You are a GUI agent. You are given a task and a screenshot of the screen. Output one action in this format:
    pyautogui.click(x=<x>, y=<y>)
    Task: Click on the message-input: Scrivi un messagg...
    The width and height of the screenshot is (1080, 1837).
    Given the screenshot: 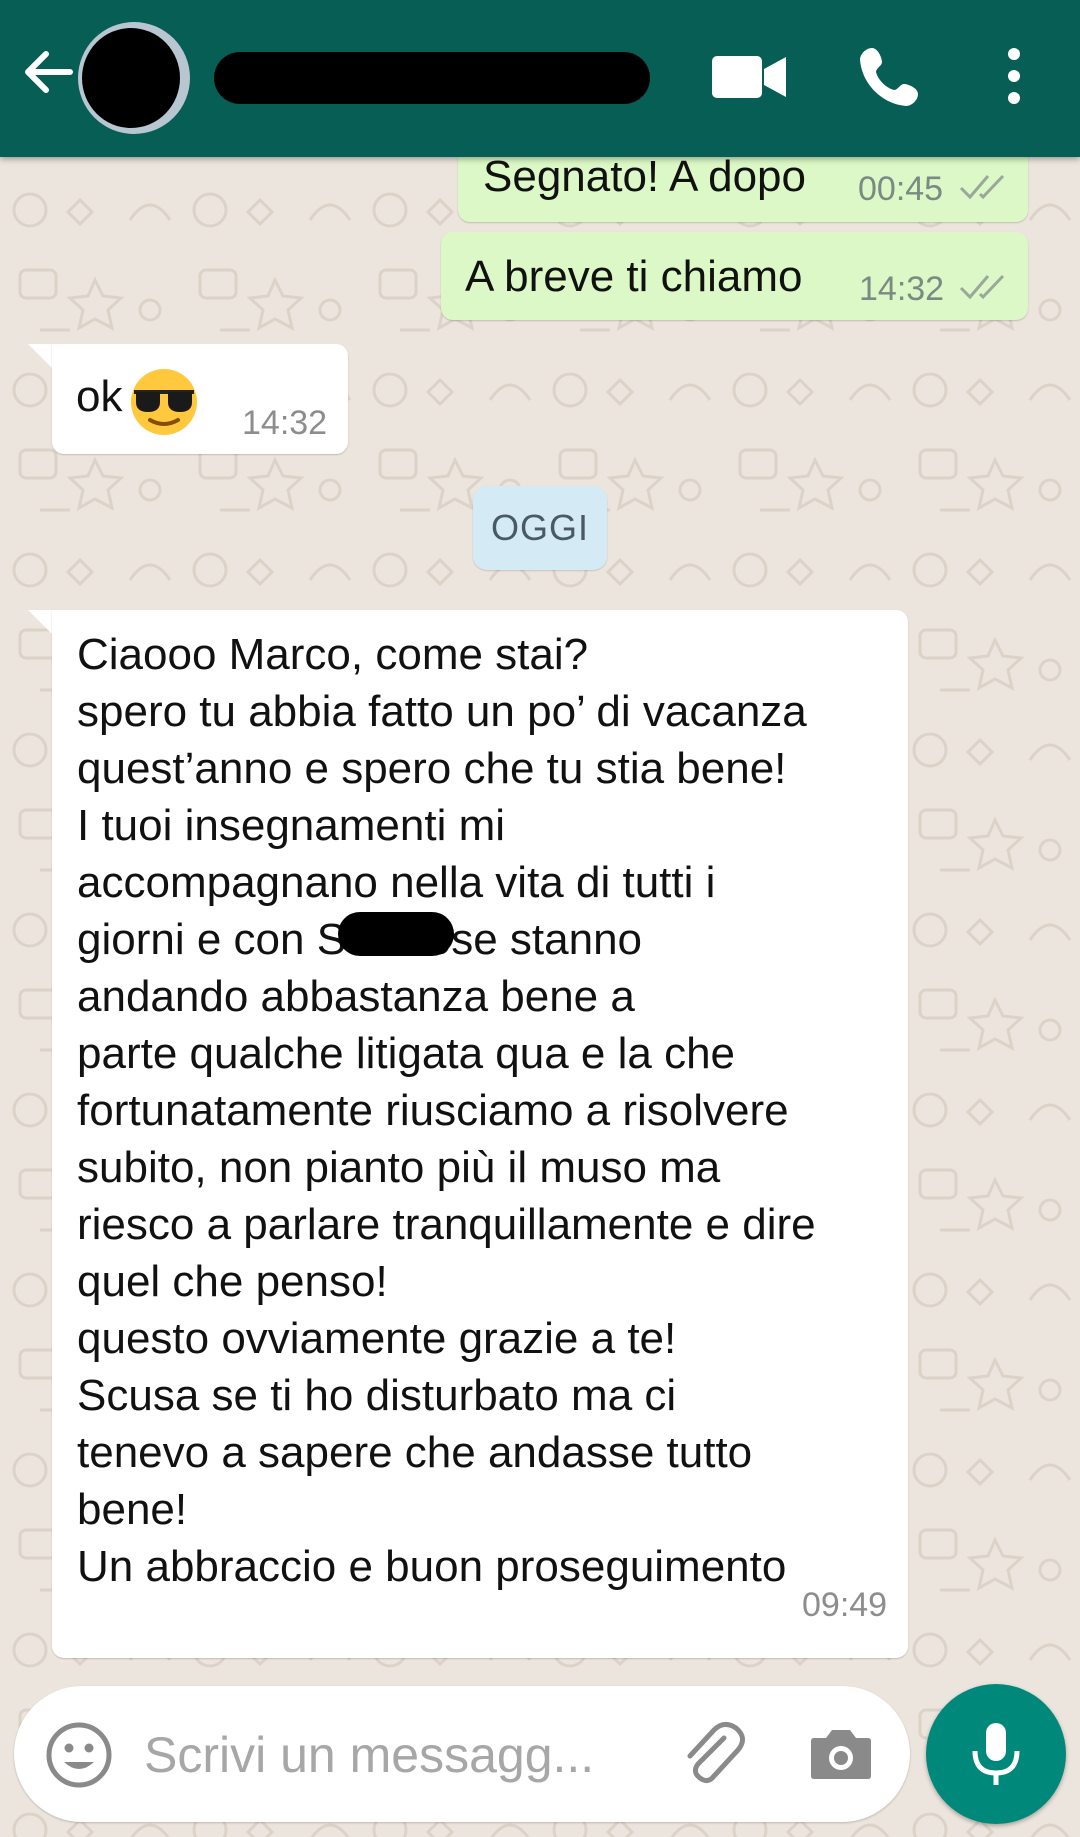 What is the action you would take?
    pyautogui.click(x=369, y=1755)
    